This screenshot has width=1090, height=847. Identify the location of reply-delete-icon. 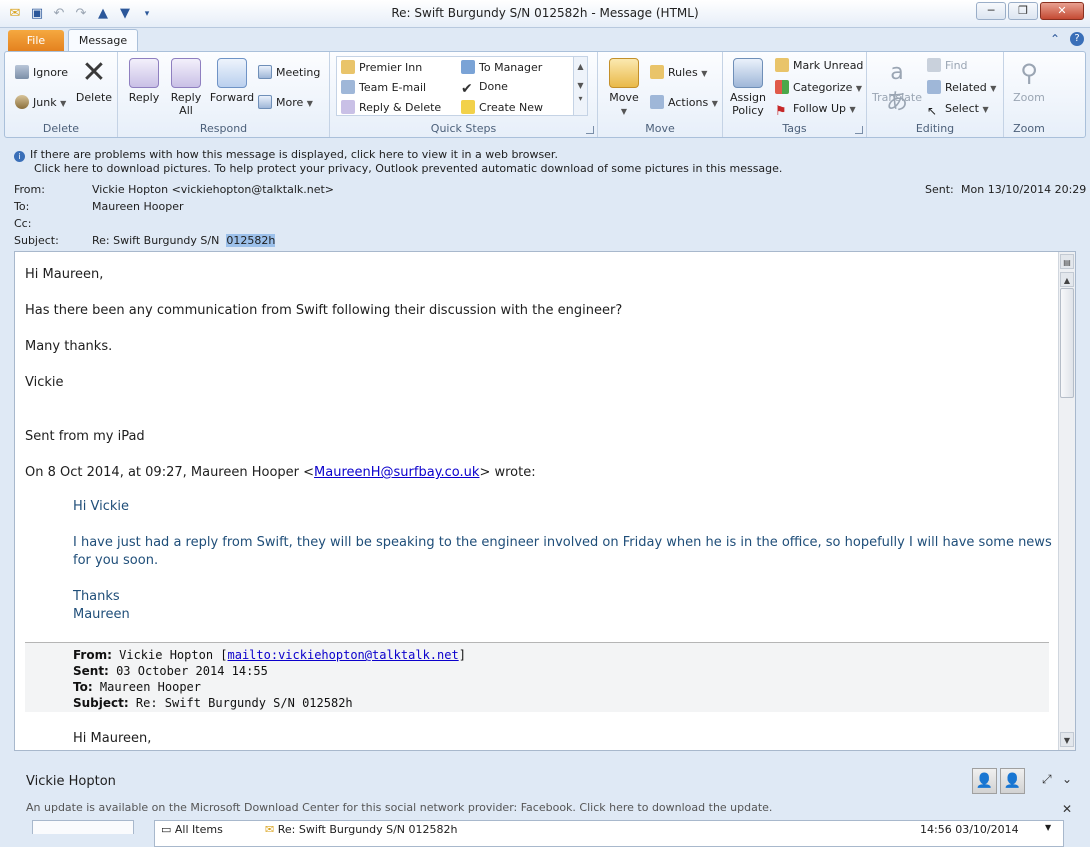
(348, 107).